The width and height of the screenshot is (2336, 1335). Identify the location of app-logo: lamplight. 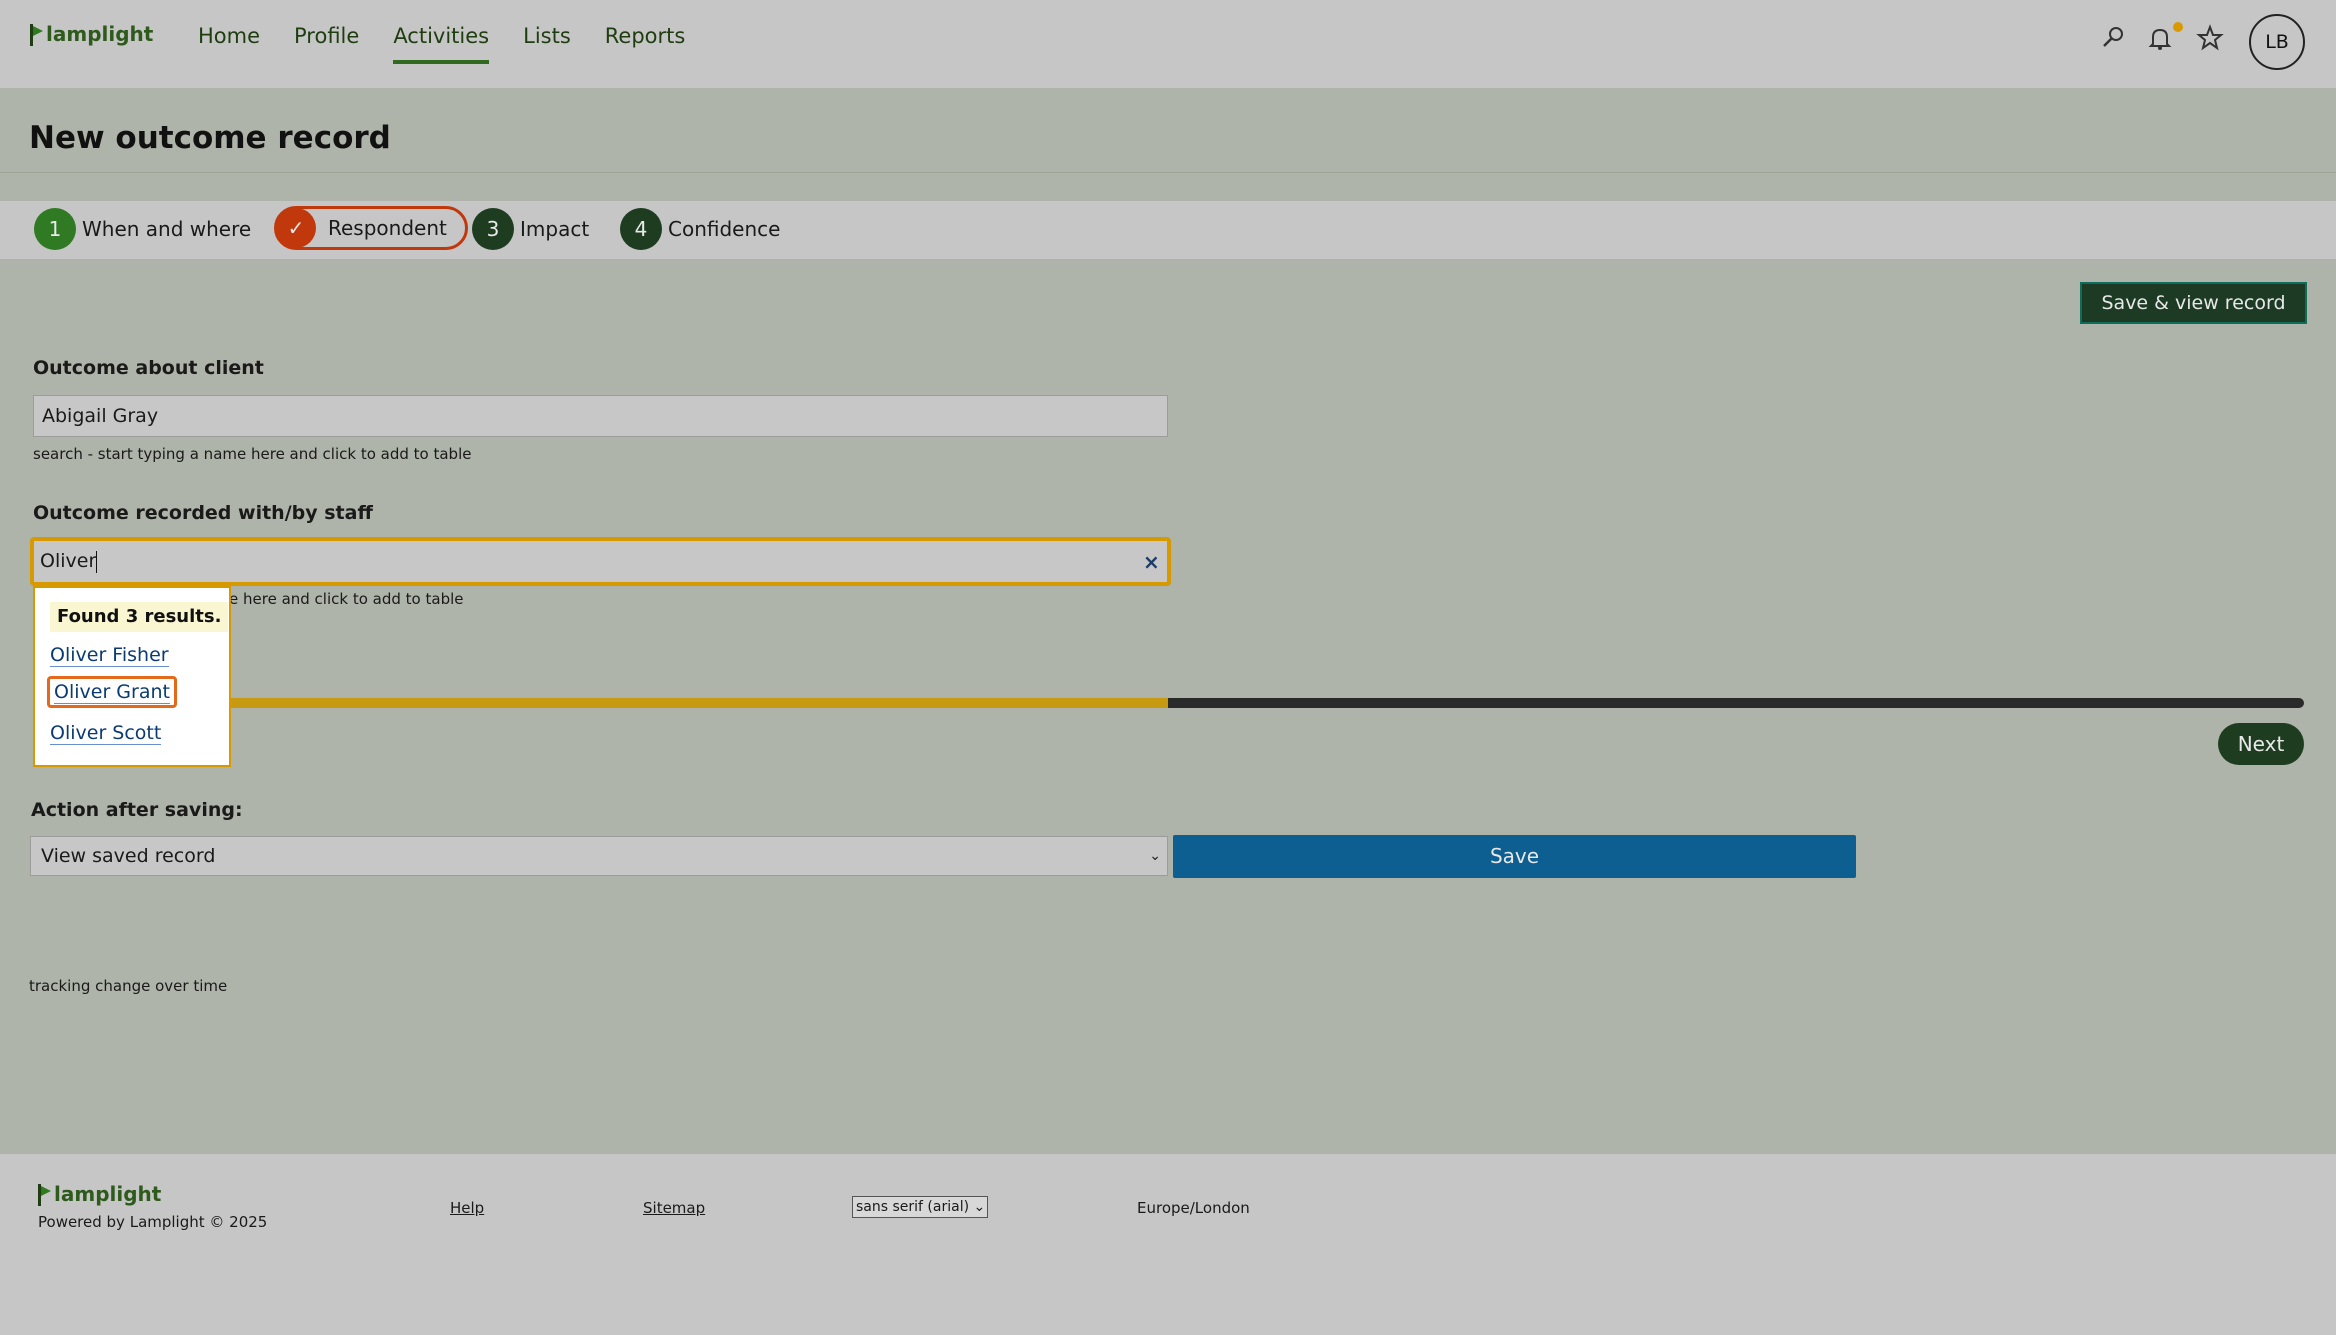
(90, 34).